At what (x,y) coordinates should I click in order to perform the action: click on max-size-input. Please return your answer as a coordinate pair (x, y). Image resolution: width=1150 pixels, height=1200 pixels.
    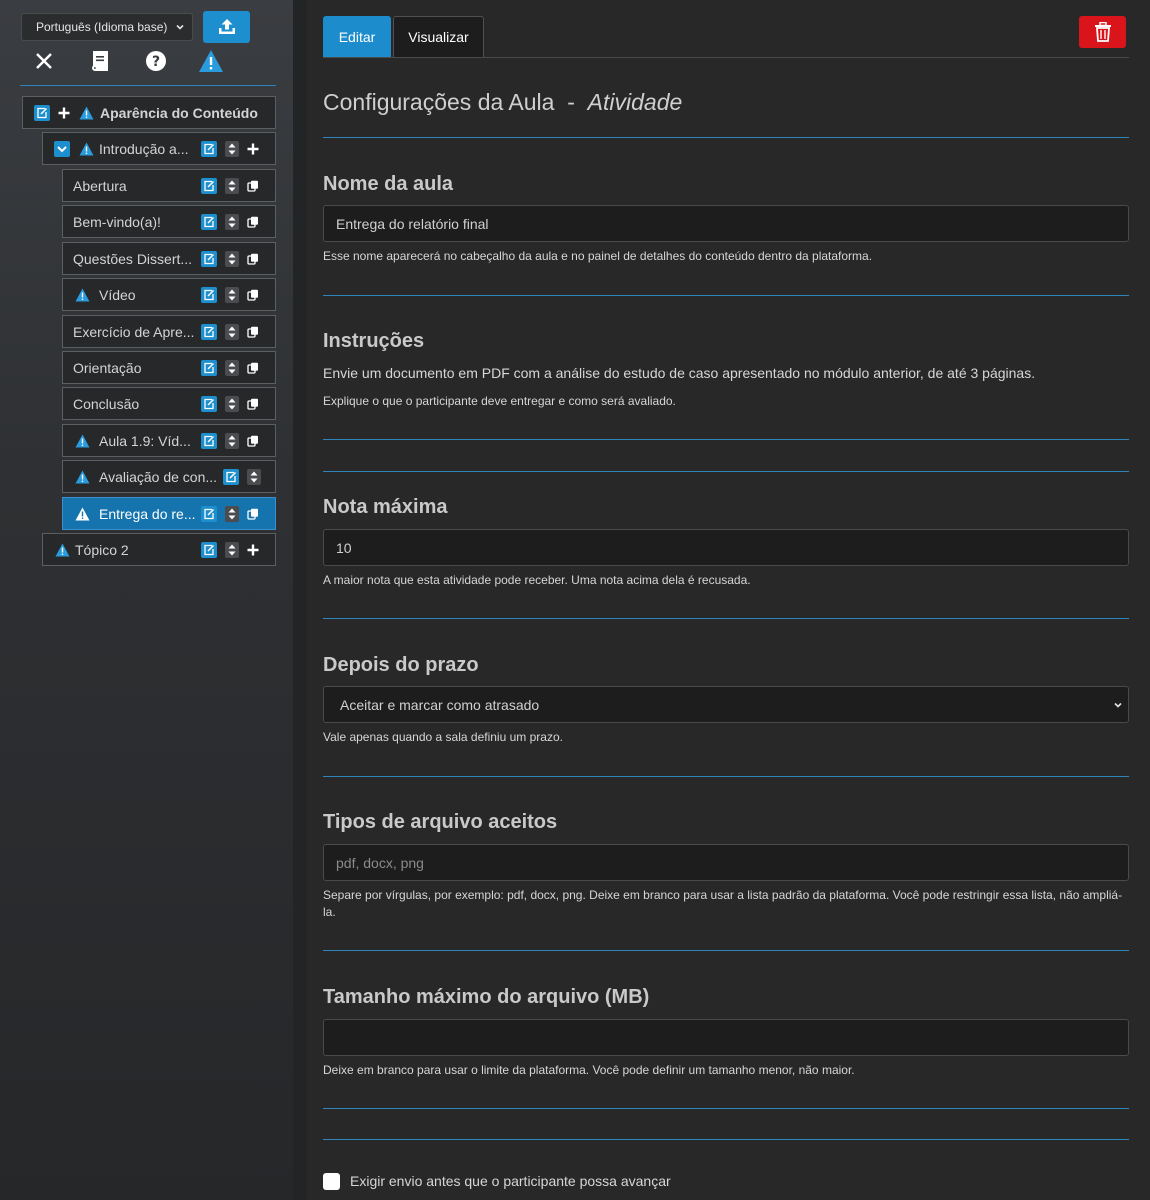
    Looking at the image, I should click on (726, 1037).